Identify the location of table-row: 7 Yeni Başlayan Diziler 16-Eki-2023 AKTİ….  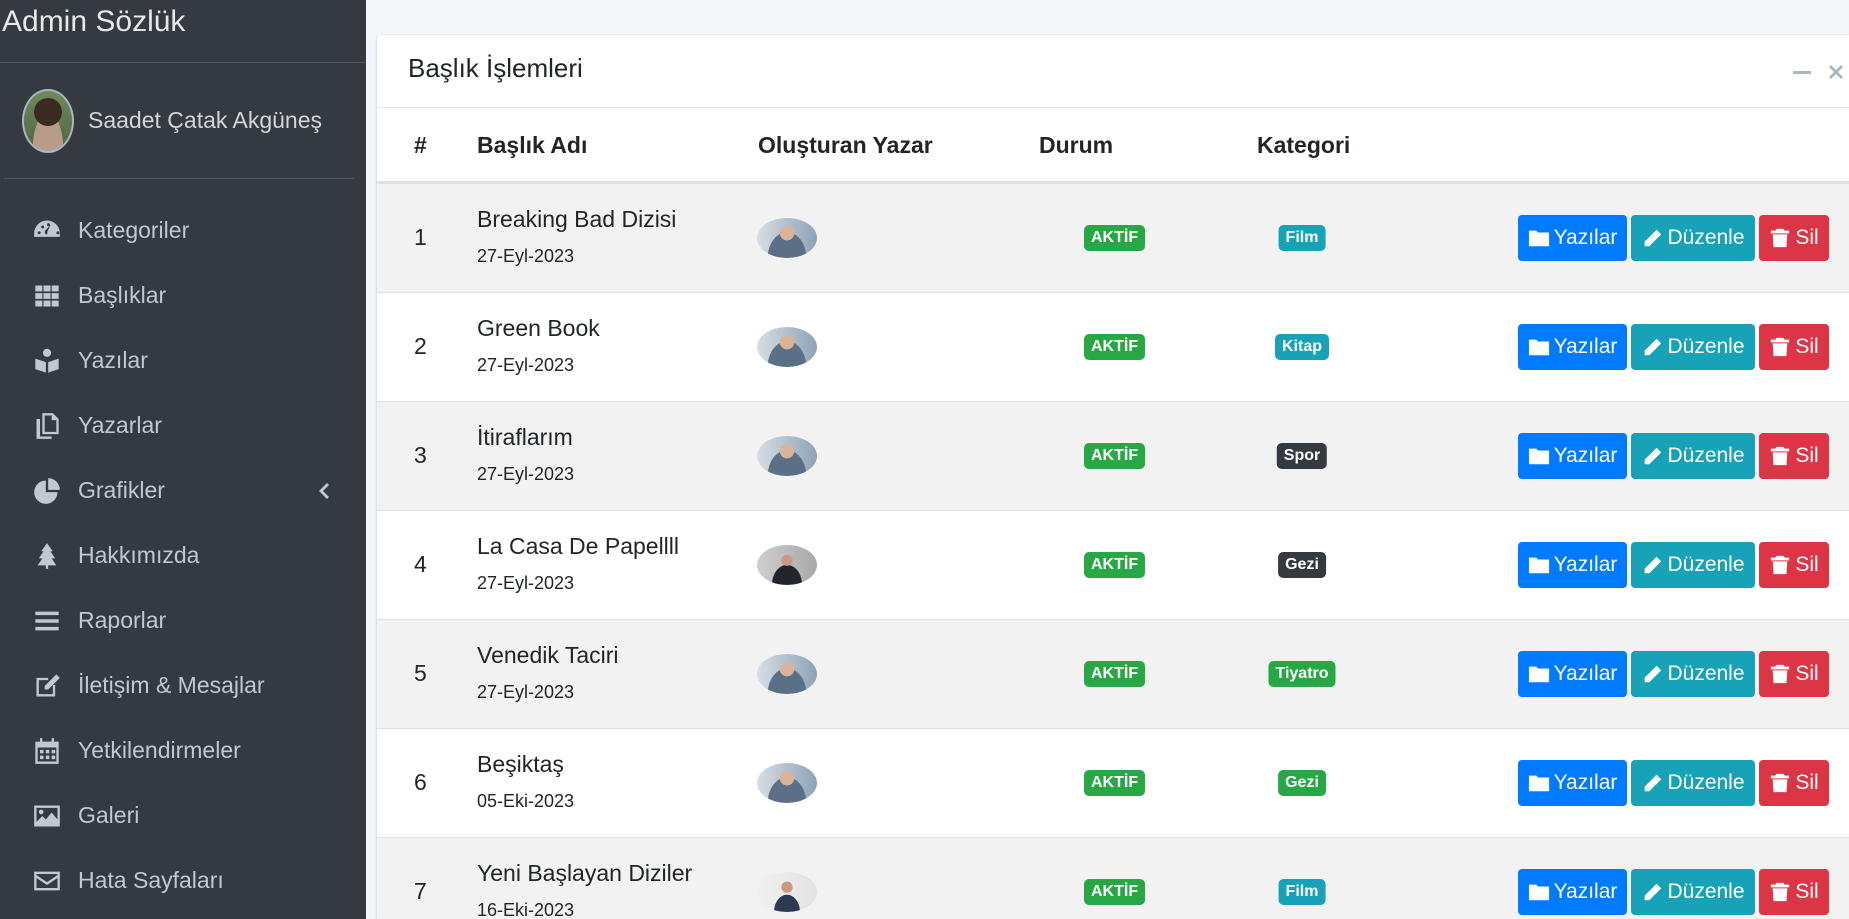
(1113, 878).